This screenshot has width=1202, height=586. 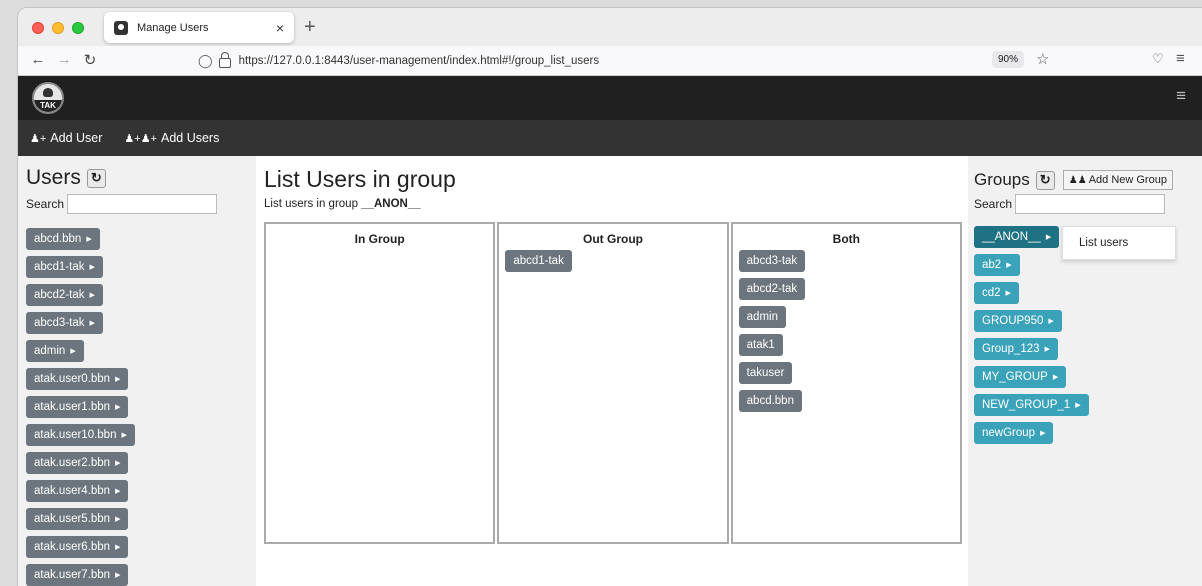 What do you see at coordinates (96, 178) in the screenshot?
I see `refresh-users-icon: ↻` at bounding box center [96, 178].